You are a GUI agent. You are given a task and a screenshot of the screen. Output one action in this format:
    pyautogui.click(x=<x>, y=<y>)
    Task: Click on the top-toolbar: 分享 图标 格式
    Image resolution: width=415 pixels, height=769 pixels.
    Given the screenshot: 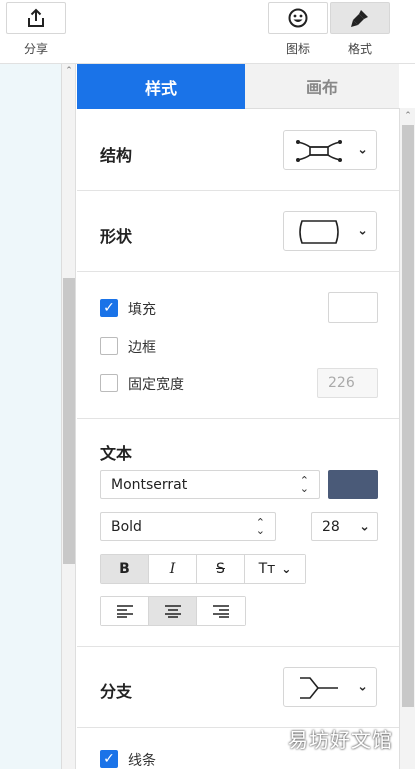 What is the action you would take?
    pyautogui.click(x=207, y=32)
    